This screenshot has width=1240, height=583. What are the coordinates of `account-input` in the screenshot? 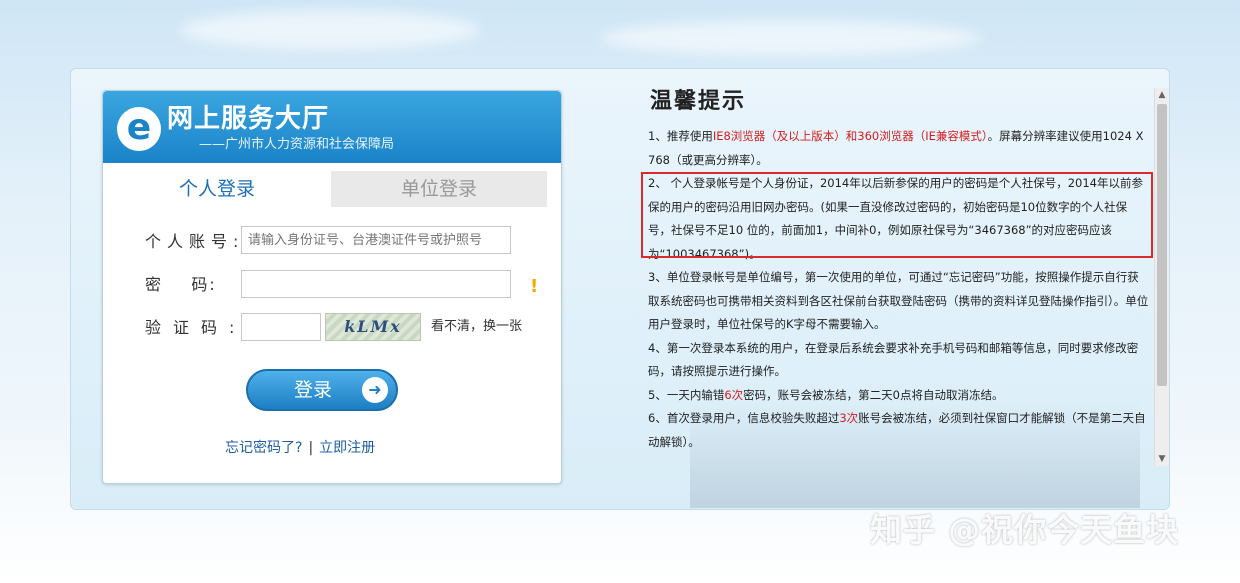 It's located at (376, 240).